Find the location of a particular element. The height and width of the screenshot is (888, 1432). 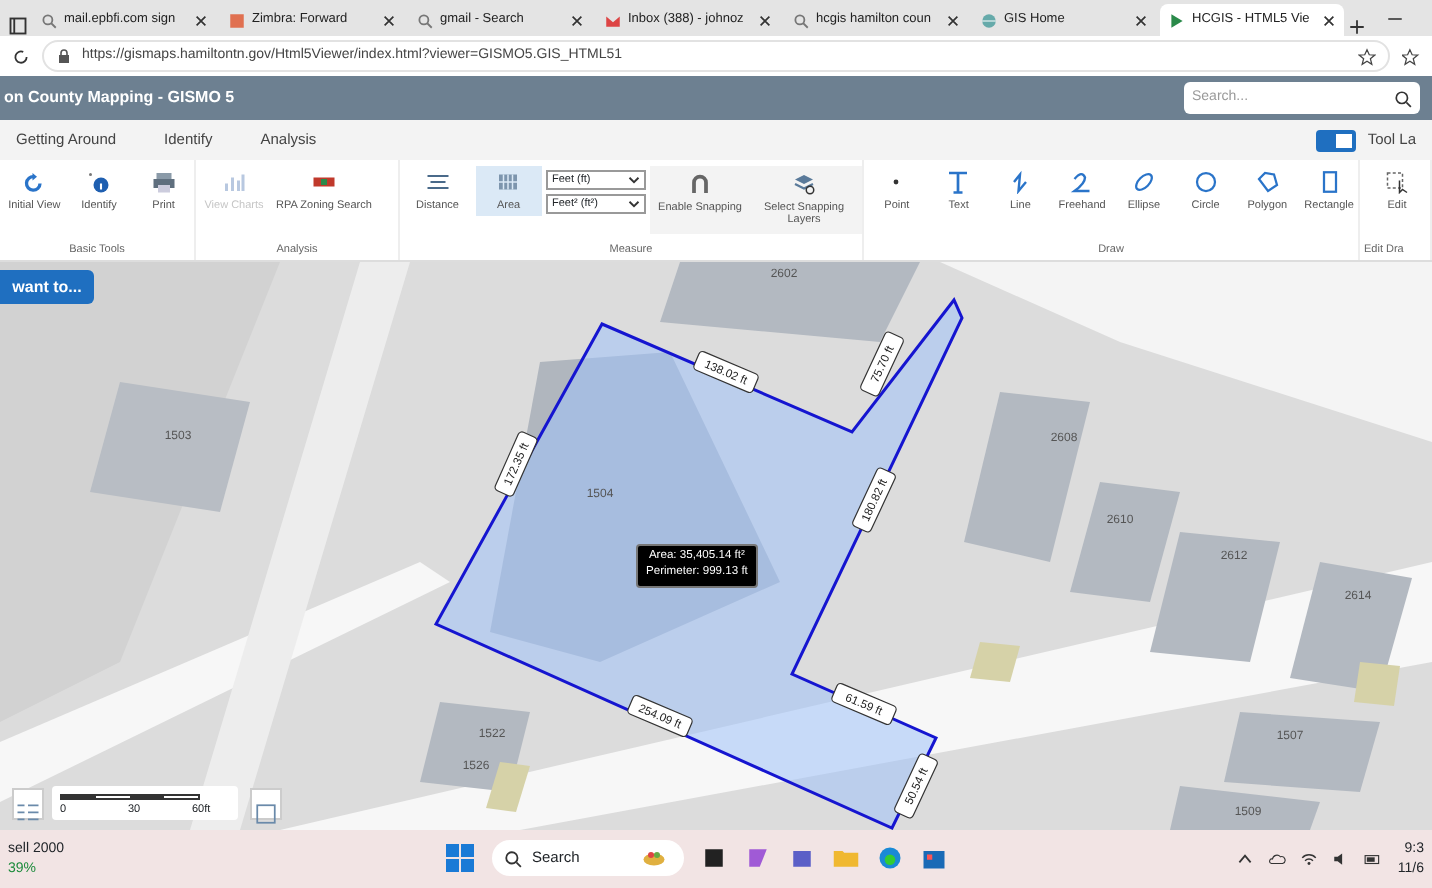

refresh-icon is located at coordinates (34, 182).